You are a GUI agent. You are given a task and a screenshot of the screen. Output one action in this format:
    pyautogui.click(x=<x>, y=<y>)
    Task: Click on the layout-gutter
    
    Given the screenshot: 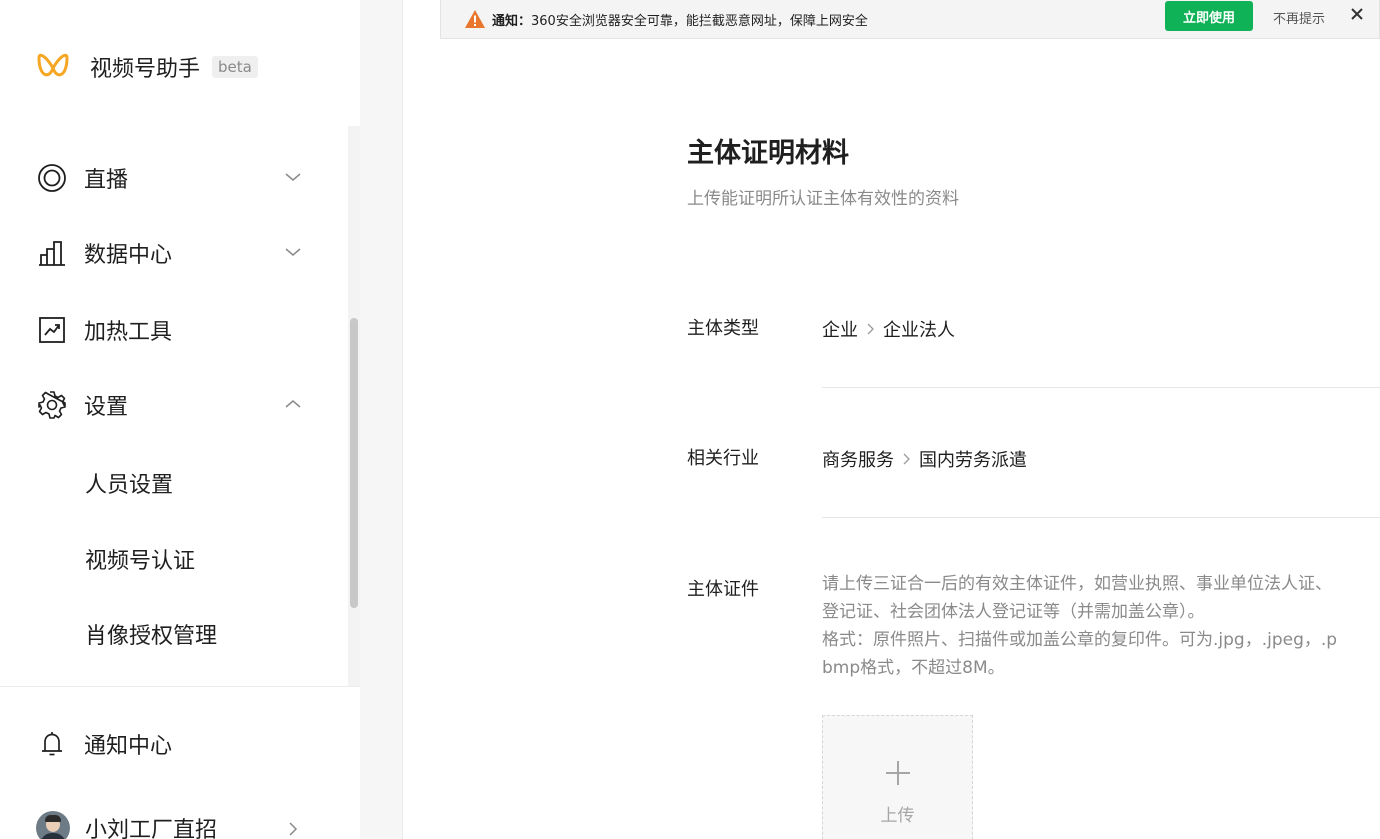 What is the action you would take?
    pyautogui.click(x=381, y=419)
    